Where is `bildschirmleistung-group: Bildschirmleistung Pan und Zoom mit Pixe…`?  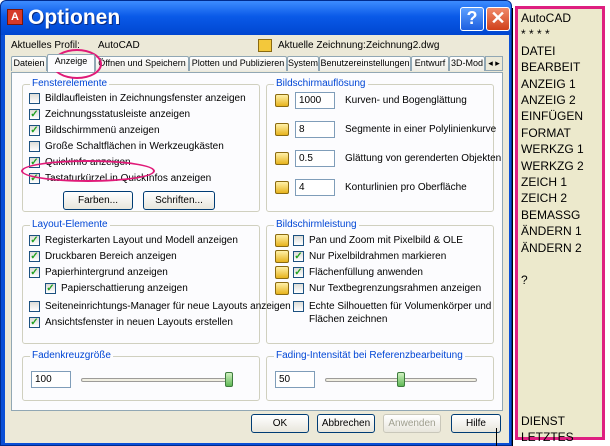 bildschirmleistung-group: Bildschirmleistung Pan und Zoom mit Pixe… is located at coordinates (380, 281).